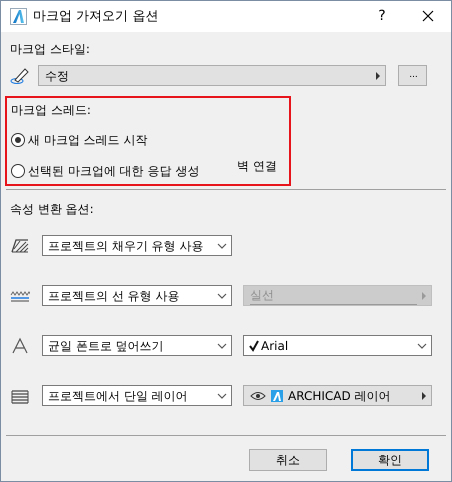  Describe the element at coordinates (390, 460) in the screenshot. I see `ok-button: 확인` at that location.